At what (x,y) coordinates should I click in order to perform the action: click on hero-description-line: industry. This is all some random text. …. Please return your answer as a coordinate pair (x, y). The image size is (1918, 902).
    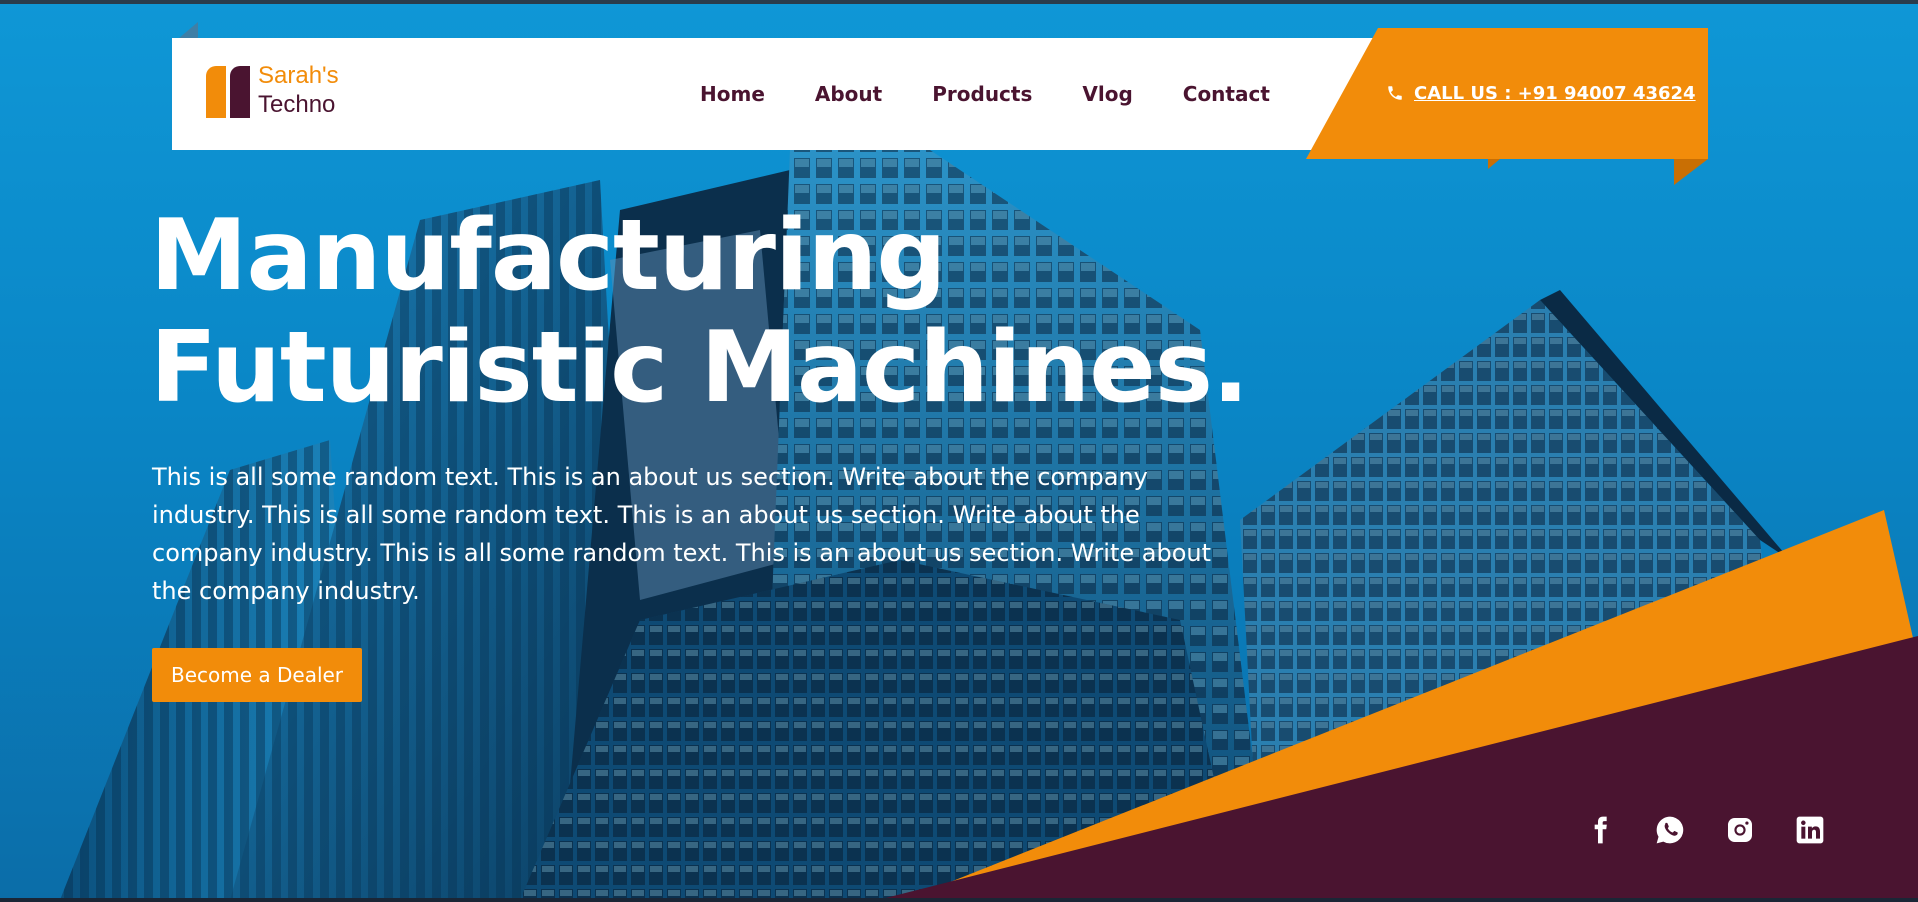
    Looking at the image, I should click on (646, 515).